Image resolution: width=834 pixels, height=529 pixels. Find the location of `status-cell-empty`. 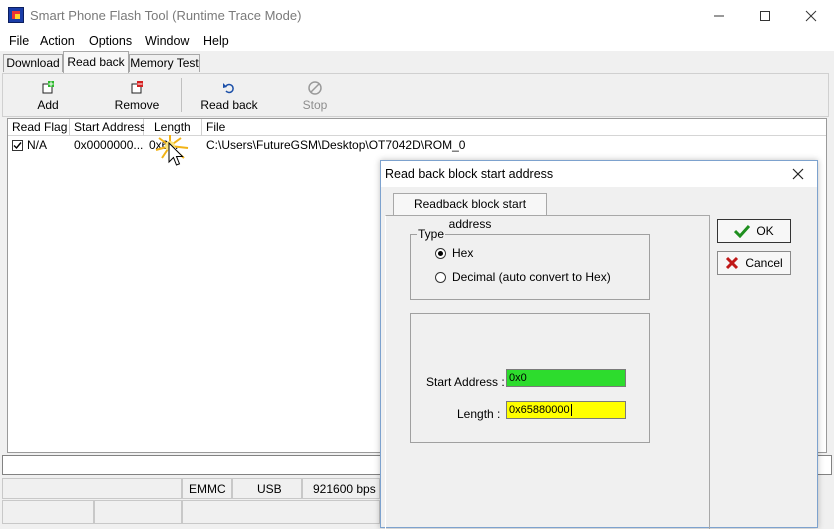

status-cell-empty is located at coordinates (92, 488).